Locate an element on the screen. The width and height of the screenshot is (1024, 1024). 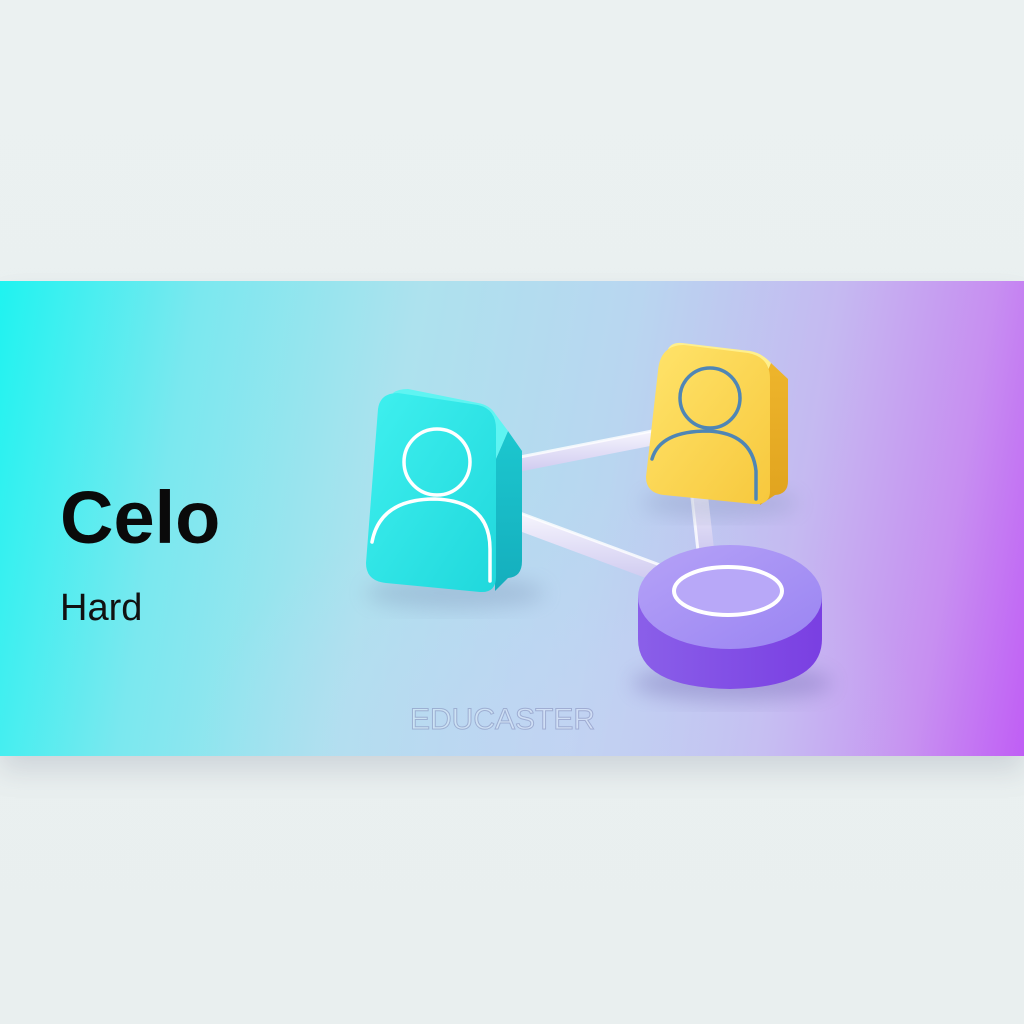
difficulty-label: Hard is located at coordinates (101, 608).